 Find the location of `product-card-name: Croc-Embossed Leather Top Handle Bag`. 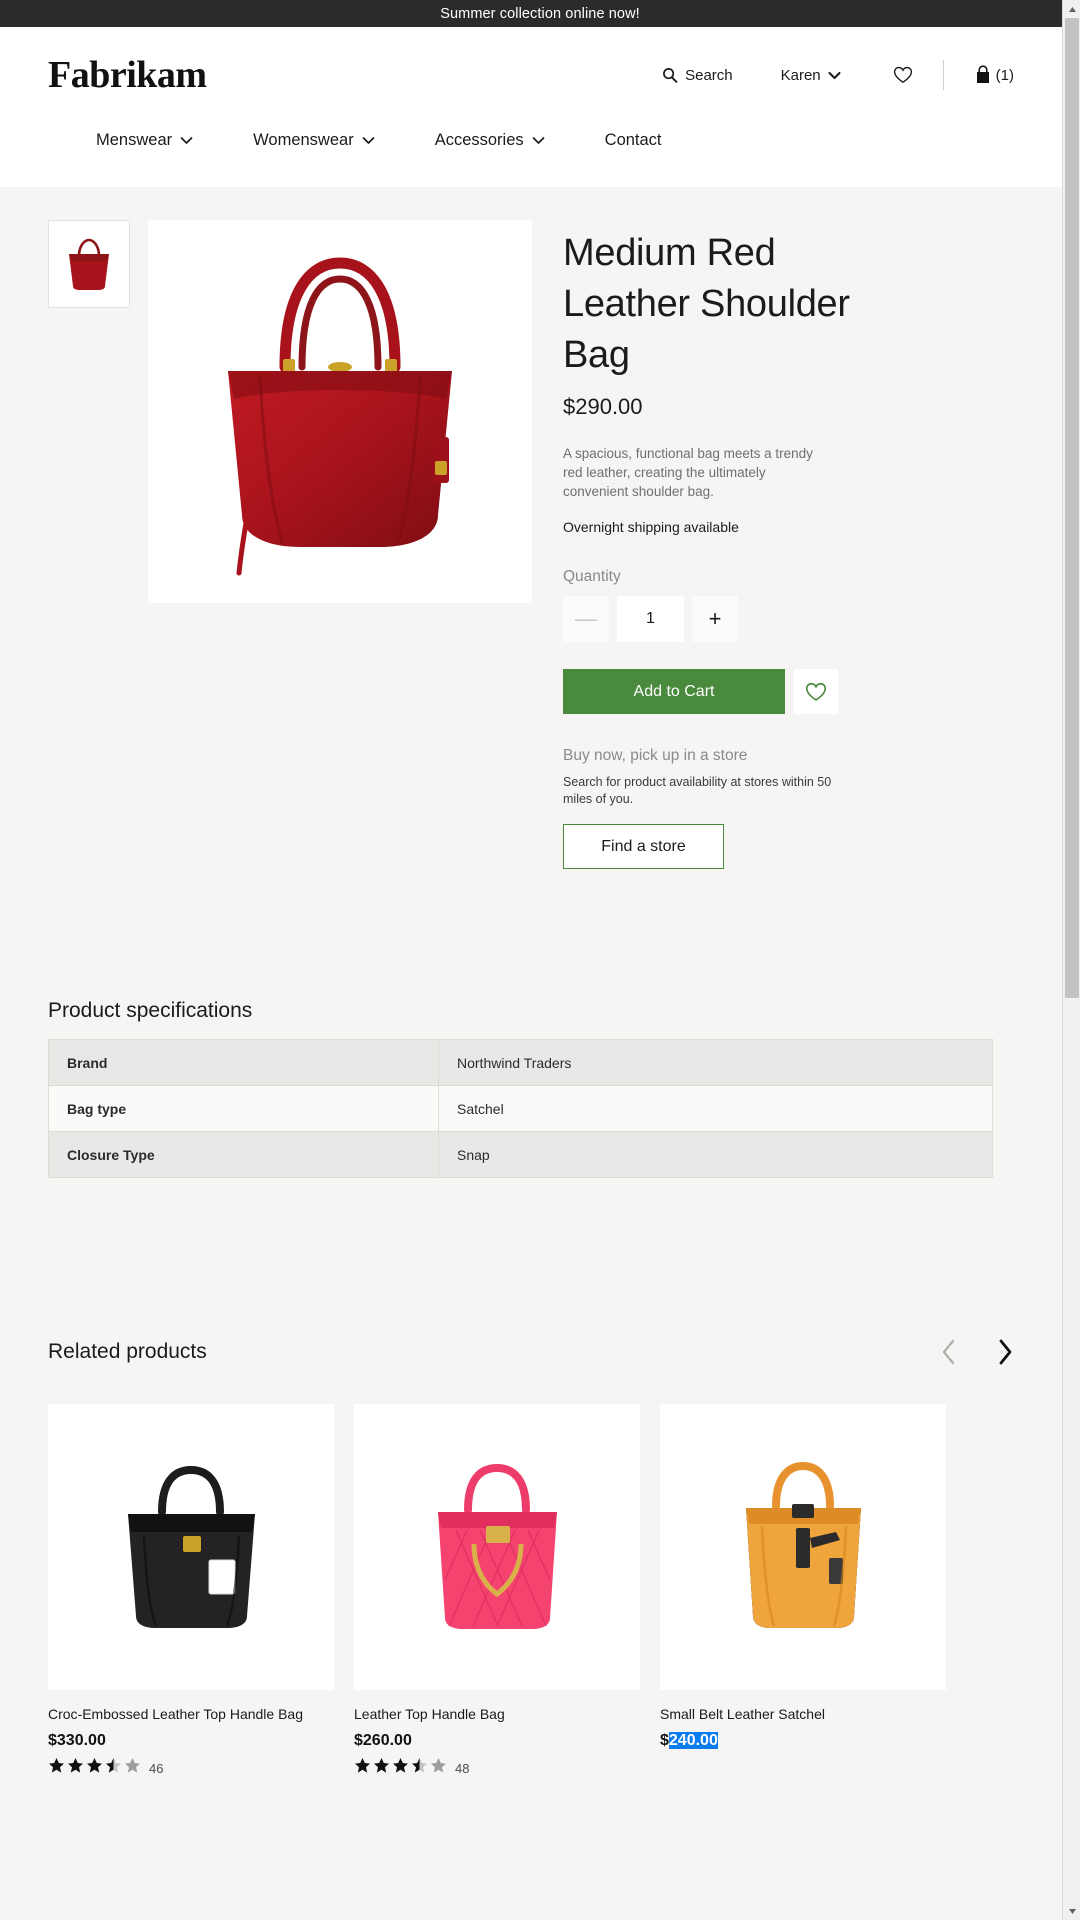

product-card-name: Croc-Embossed Leather Top Handle Bag is located at coordinates (176, 1714).